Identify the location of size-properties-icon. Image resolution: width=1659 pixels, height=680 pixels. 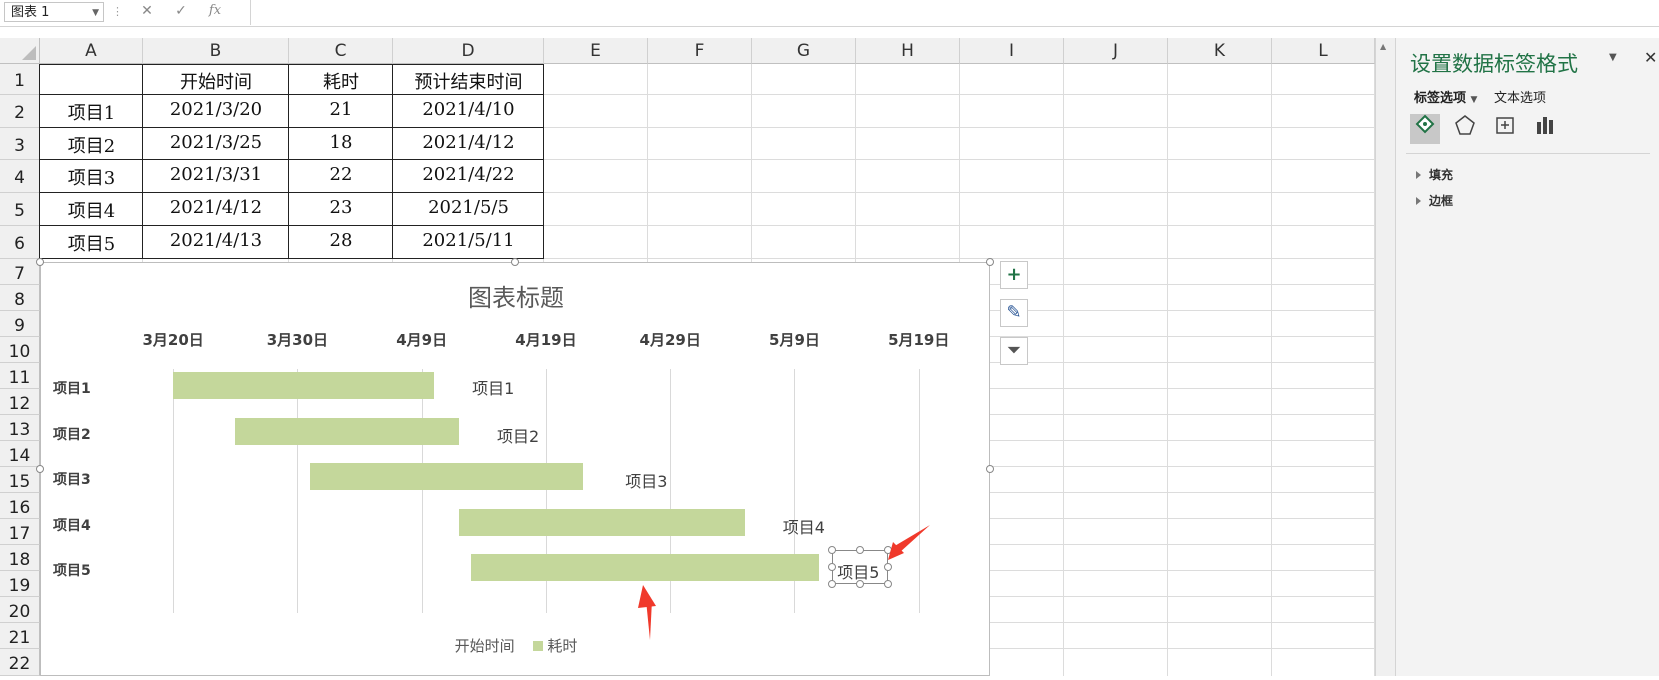
(1505, 129).